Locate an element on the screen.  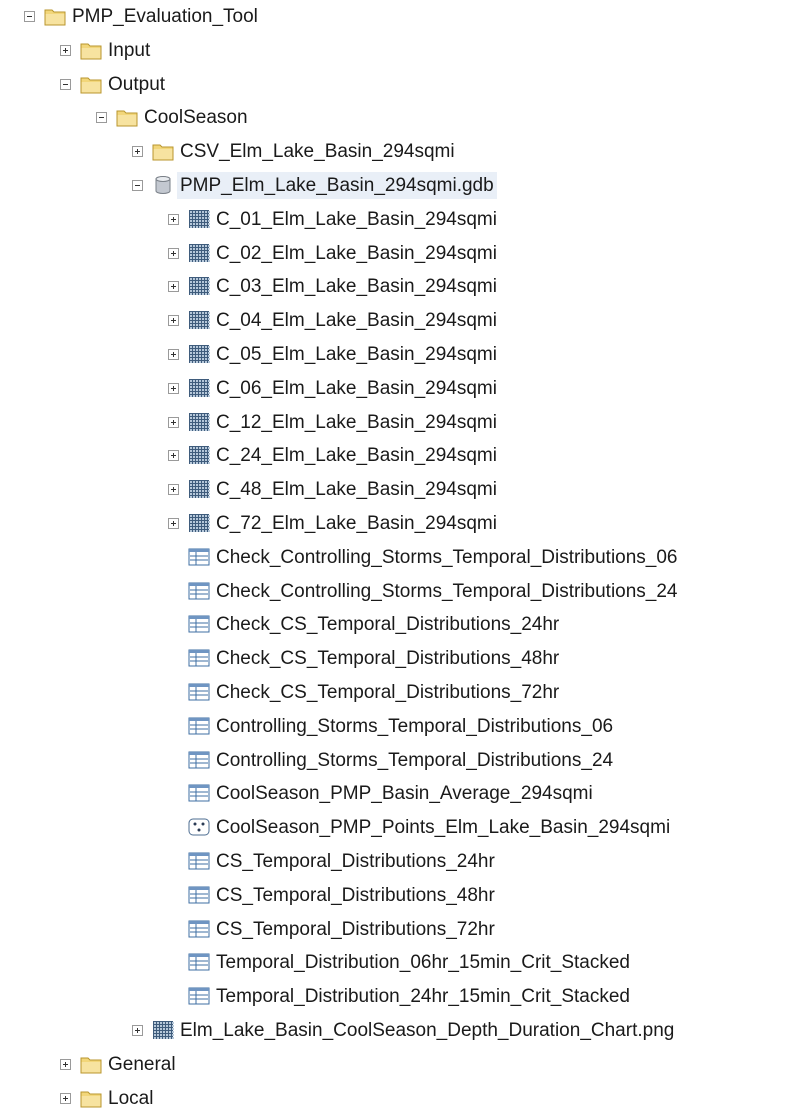
tree-node-label: Check_CS_Temporal_Distributions_24hr is located at coordinates (387, 624).